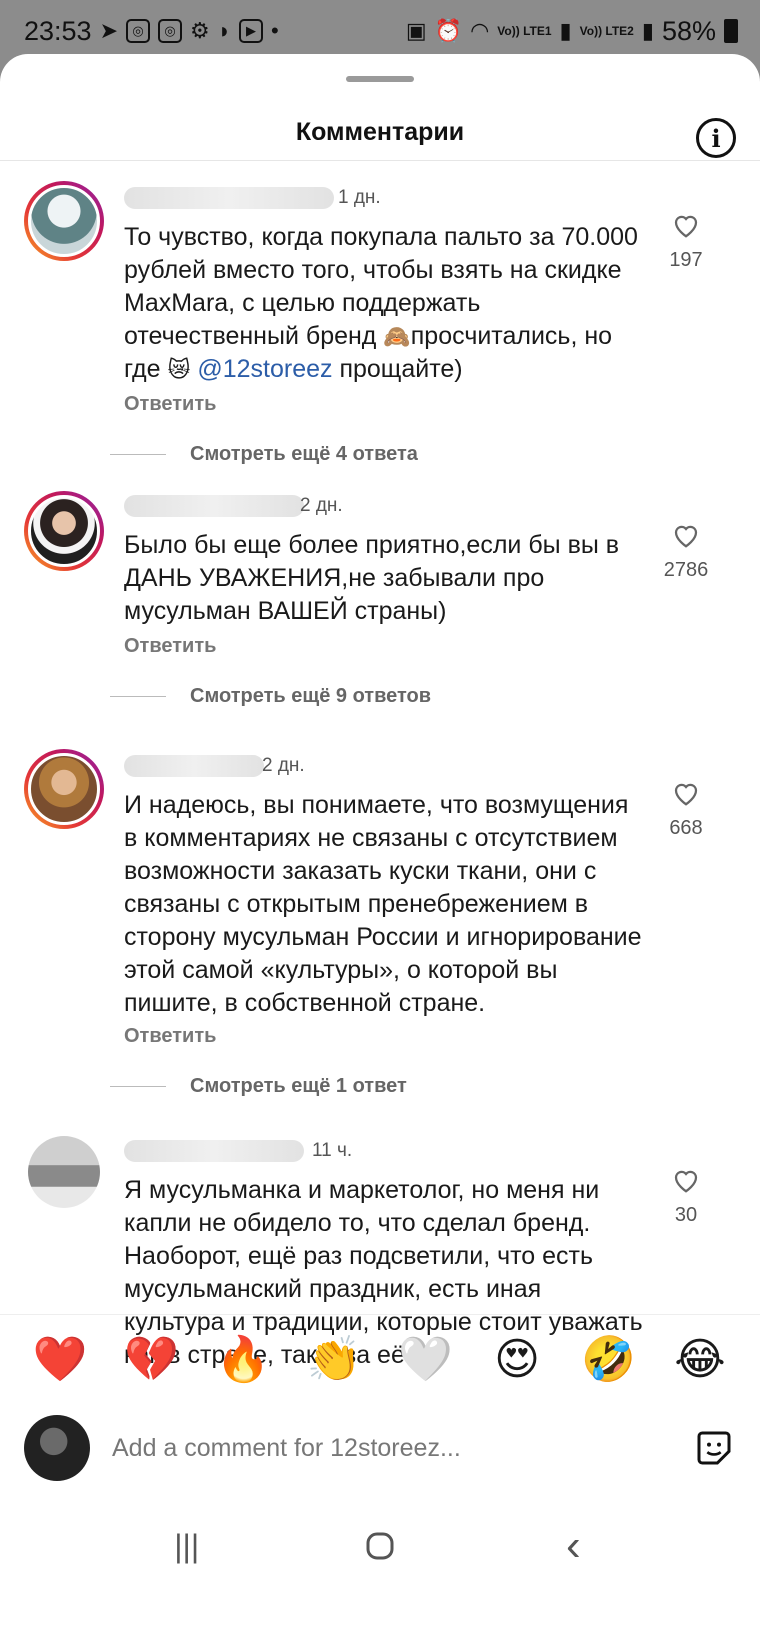 The height and width of the screenshot is (1646, 760). I want to click on sticker-glyph, so click(714, 1448).